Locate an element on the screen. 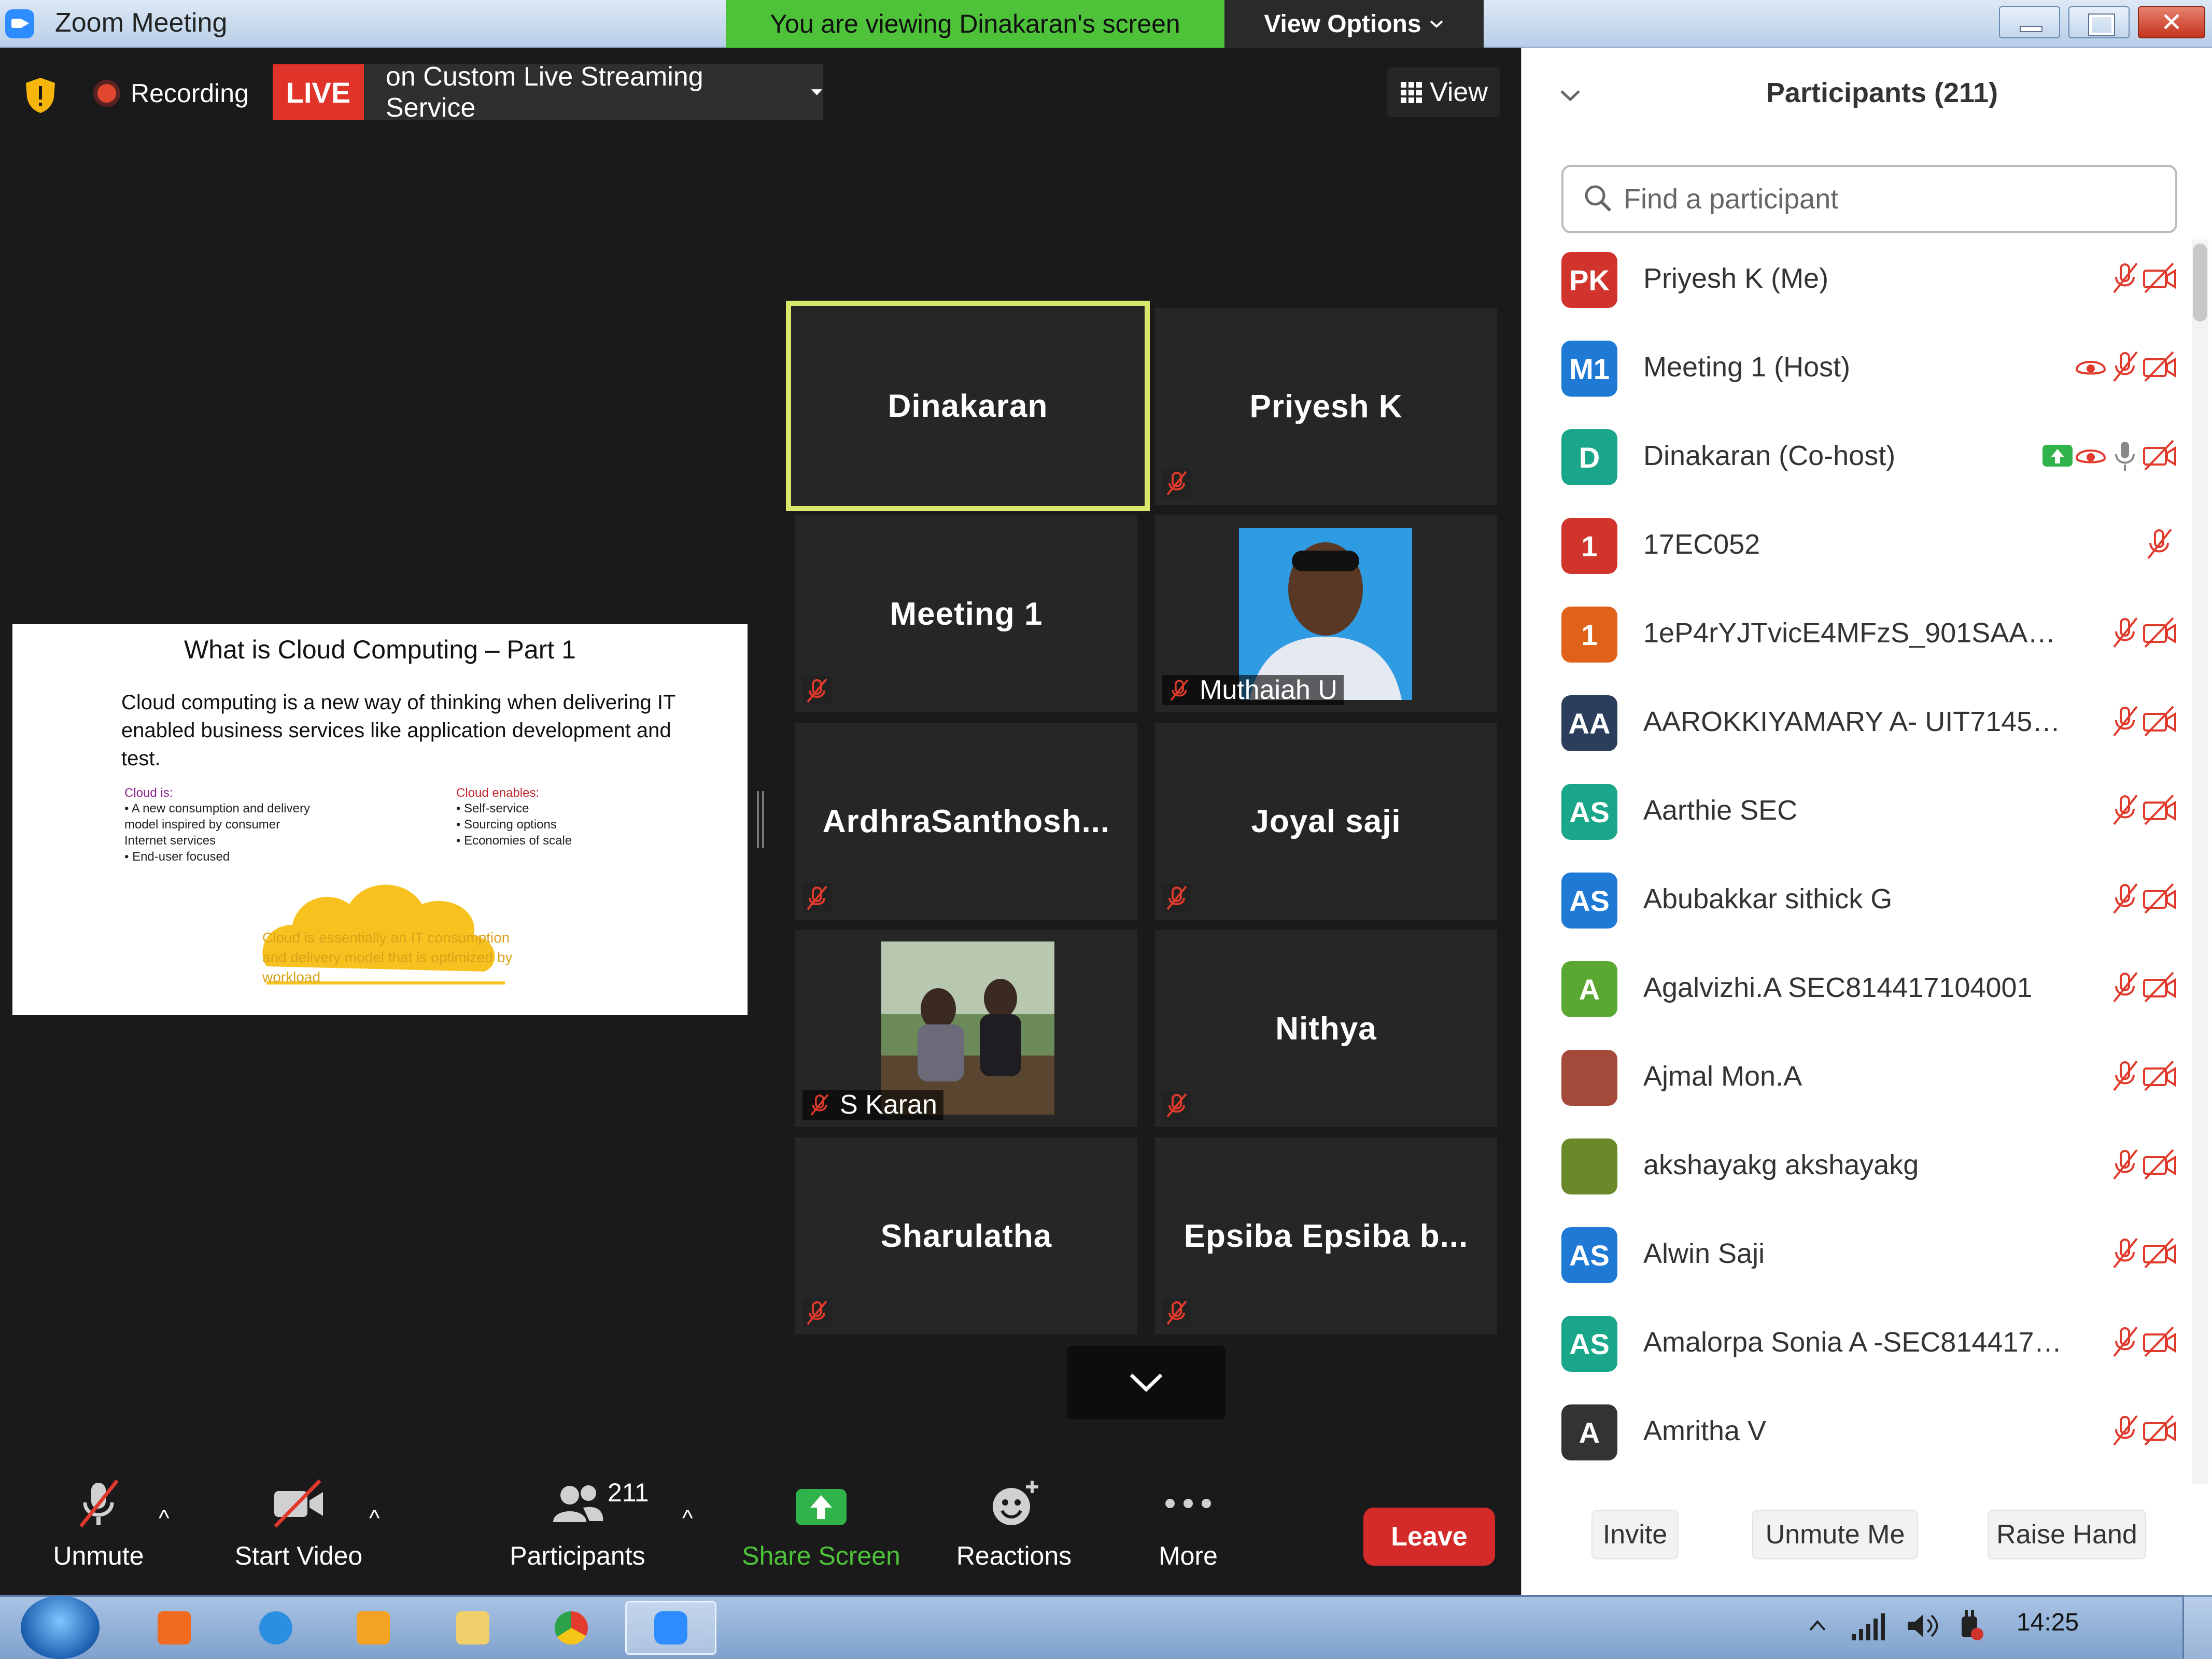  network-signal-icon is located at coordinates (1869, 1626).